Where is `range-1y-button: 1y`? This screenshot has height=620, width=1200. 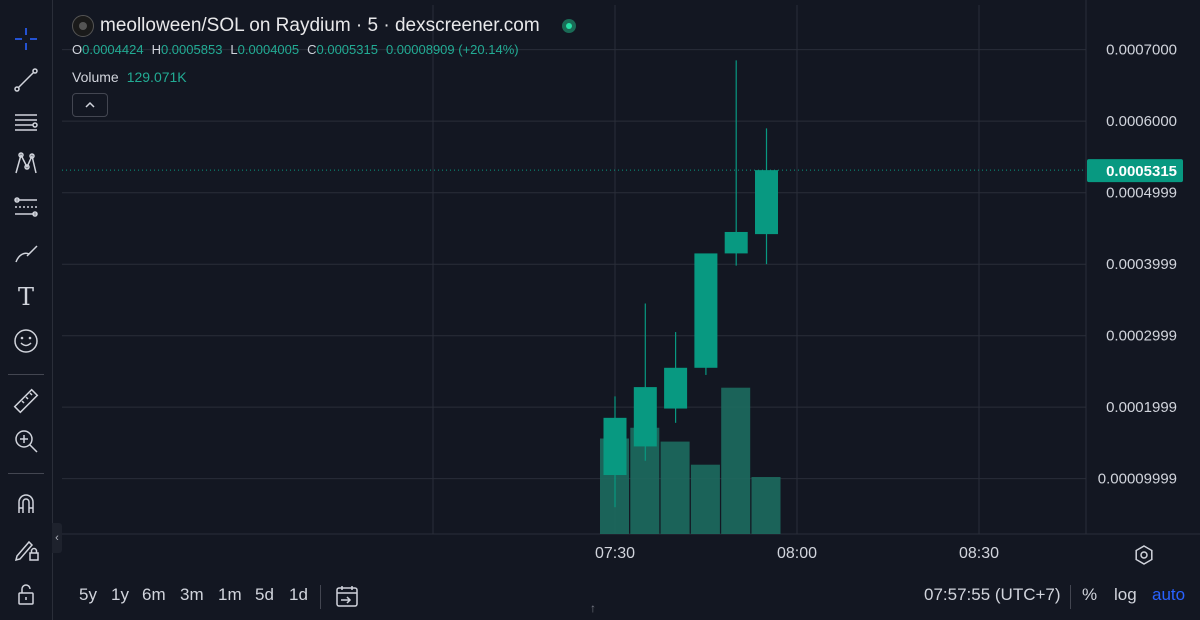 range-1y-button: 1y is located at coordinates (120, 595).